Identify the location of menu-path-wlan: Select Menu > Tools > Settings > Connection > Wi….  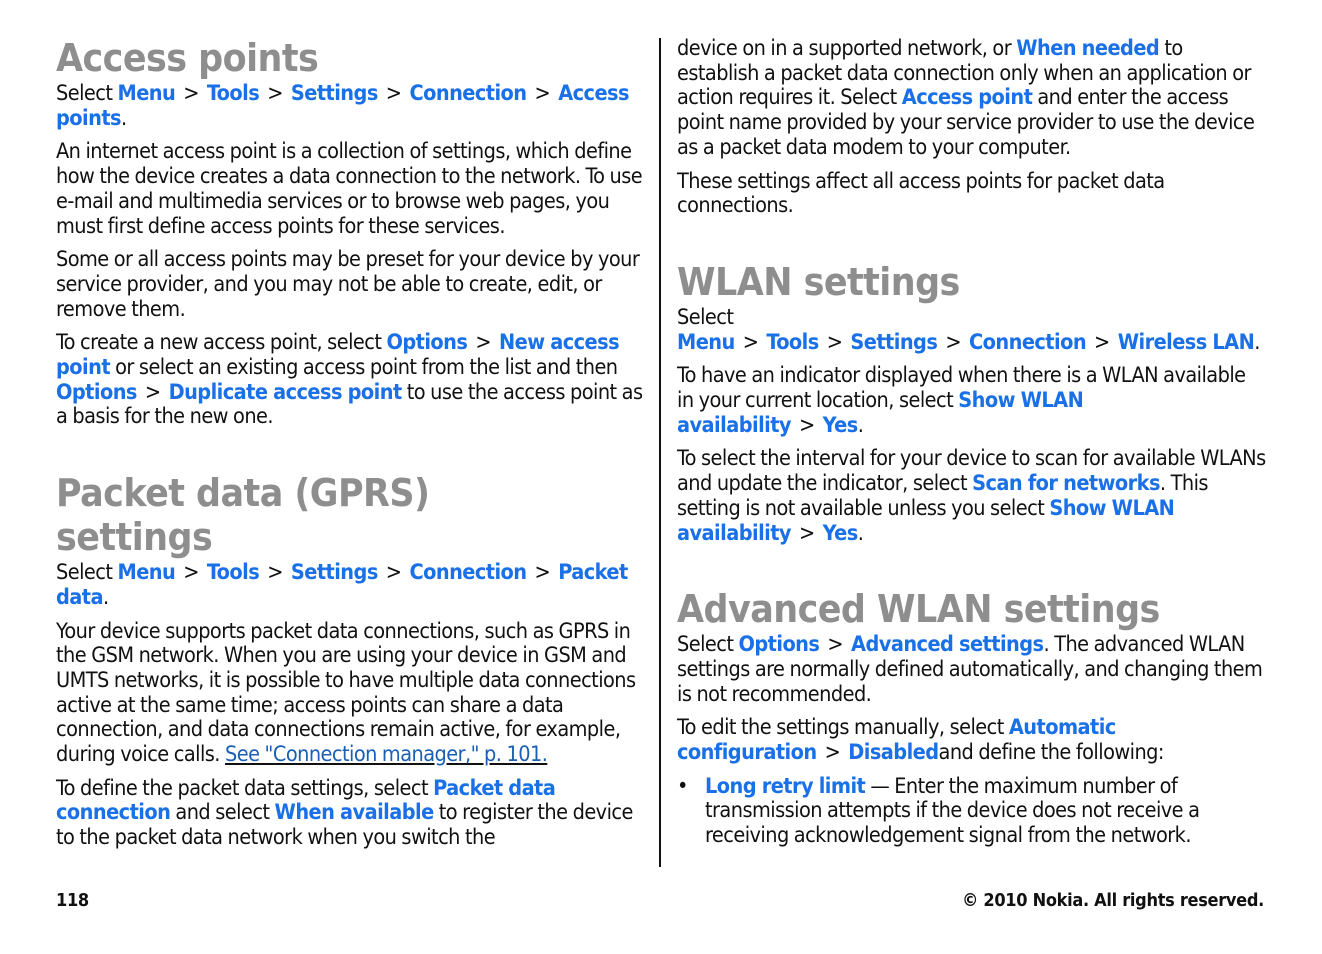
(972, 329).